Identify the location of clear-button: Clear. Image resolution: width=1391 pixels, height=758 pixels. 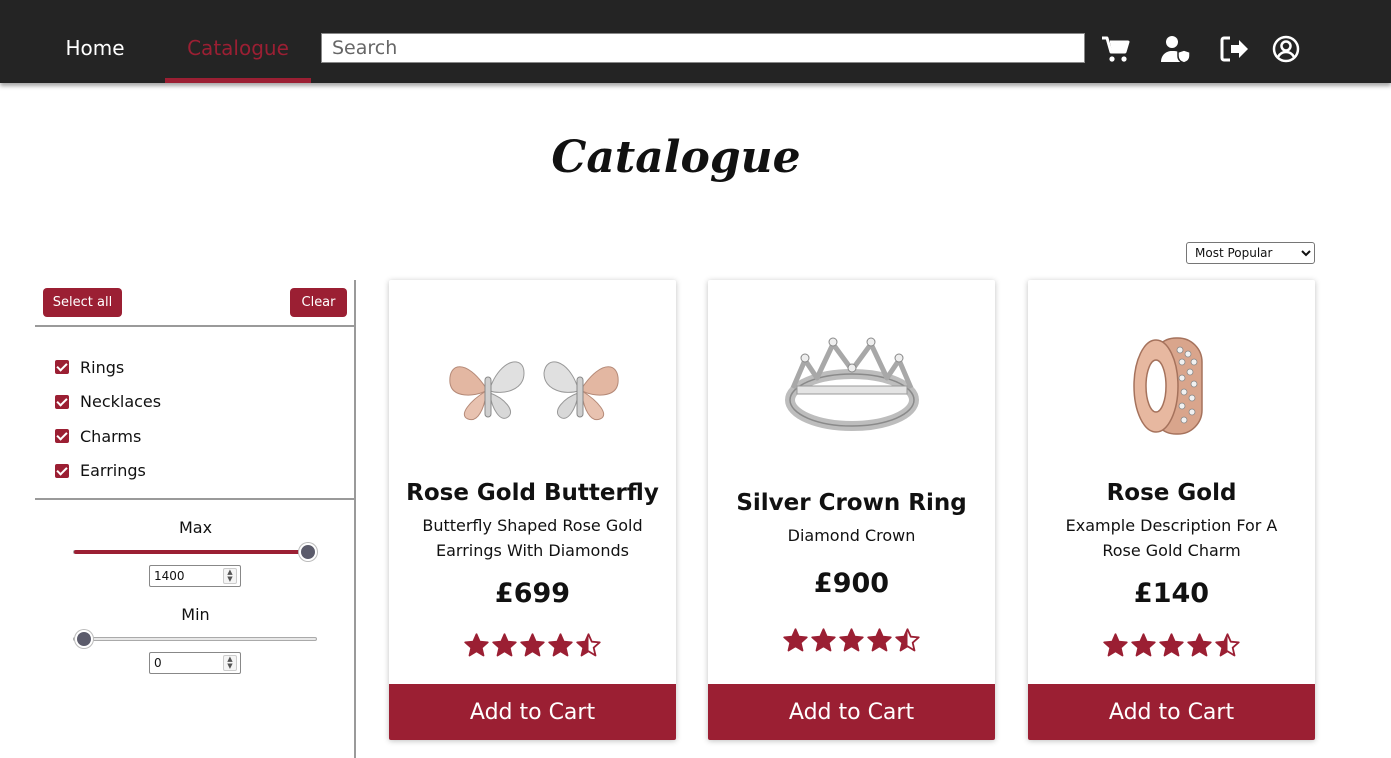
(318, 302).